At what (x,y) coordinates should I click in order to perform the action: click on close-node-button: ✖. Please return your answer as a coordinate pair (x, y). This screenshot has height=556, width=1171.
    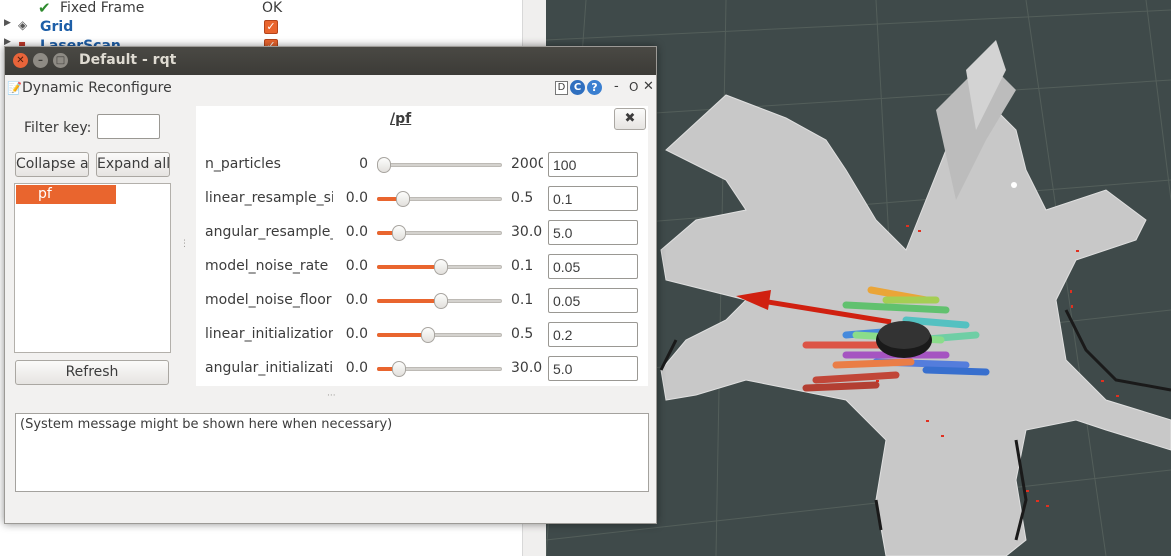
    Looking at the image, I should click on (630, 119).